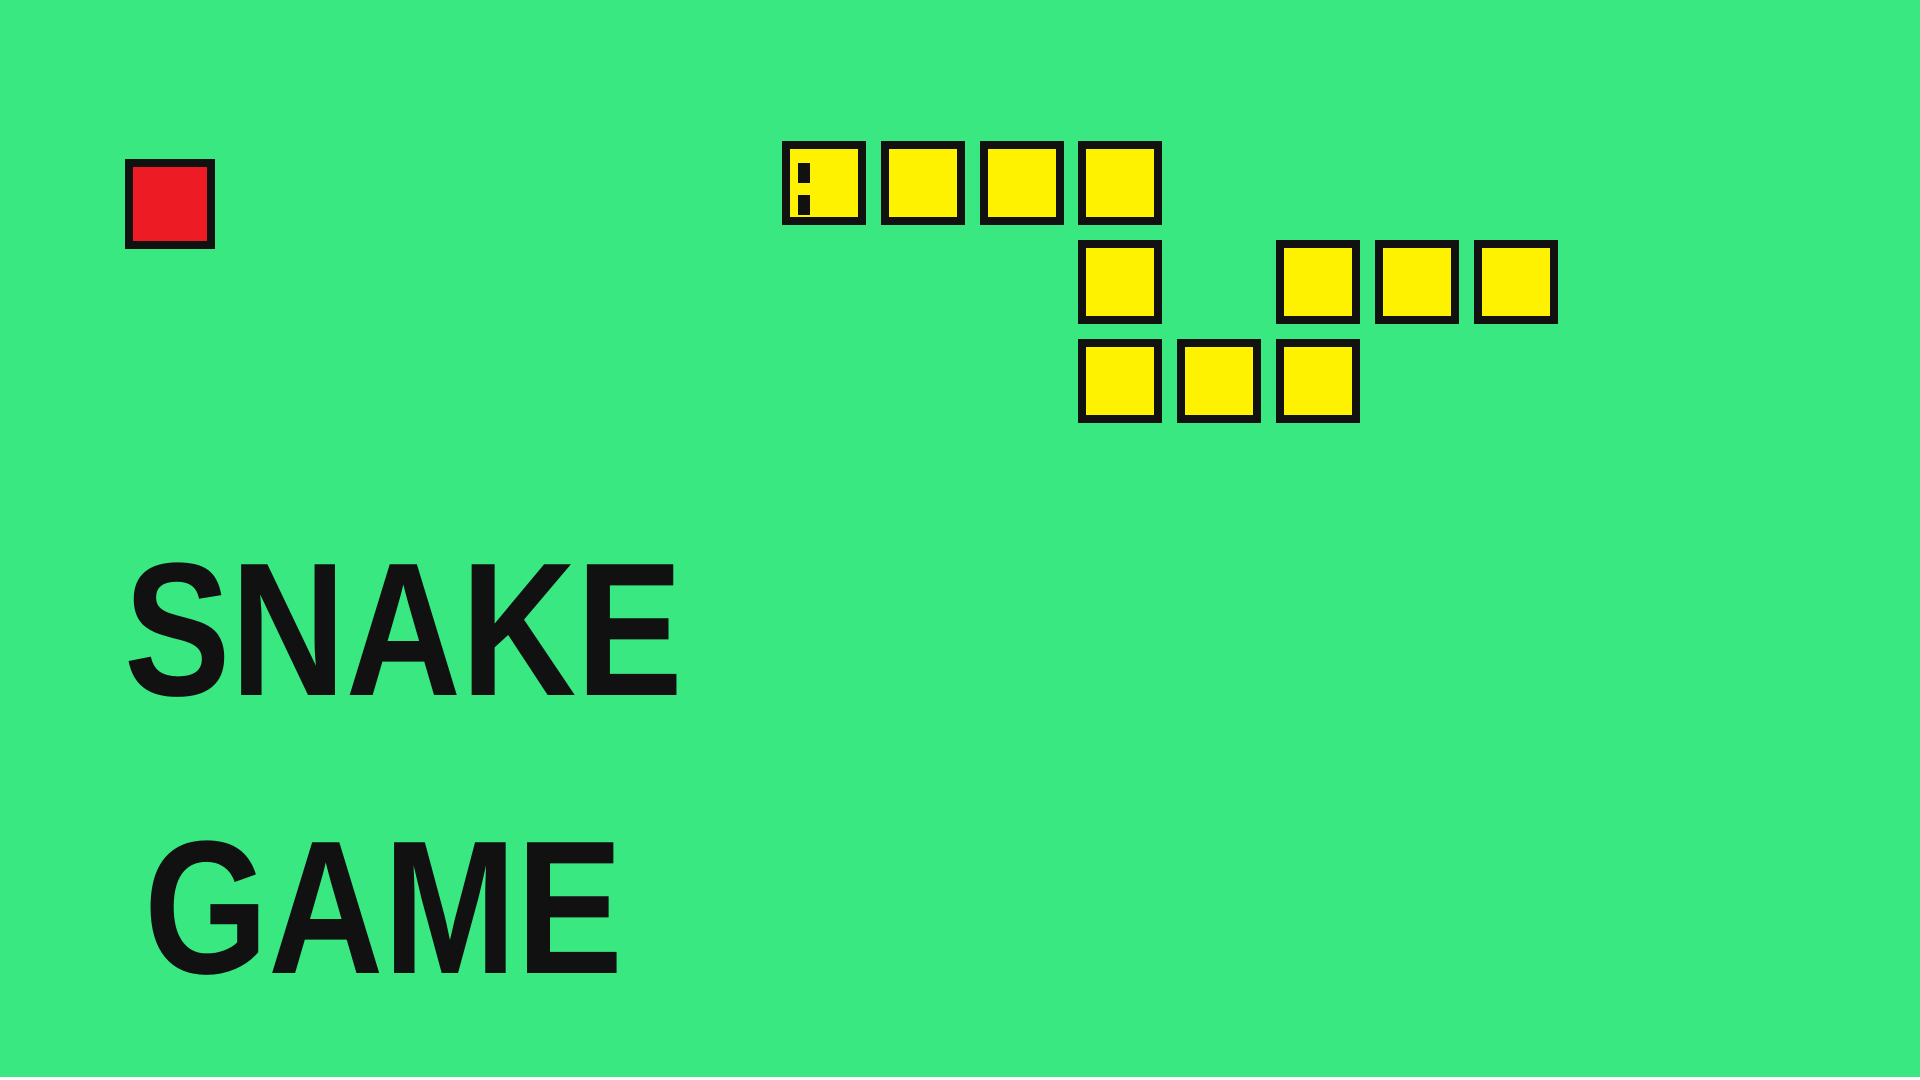 This screenshot has width=1920, height=1080. Describe the element at coordinates (383, 908) in the screenshot. I see `game-title-line-2: GAME` at that location.